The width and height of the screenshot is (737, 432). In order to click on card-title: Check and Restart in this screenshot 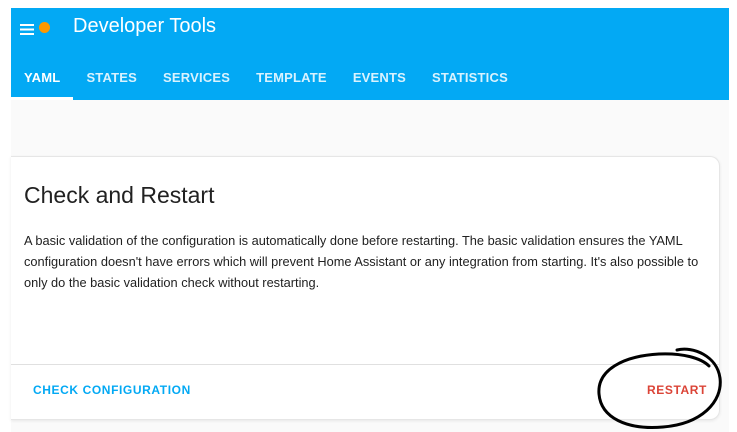, I will do `click(119, 195)`.